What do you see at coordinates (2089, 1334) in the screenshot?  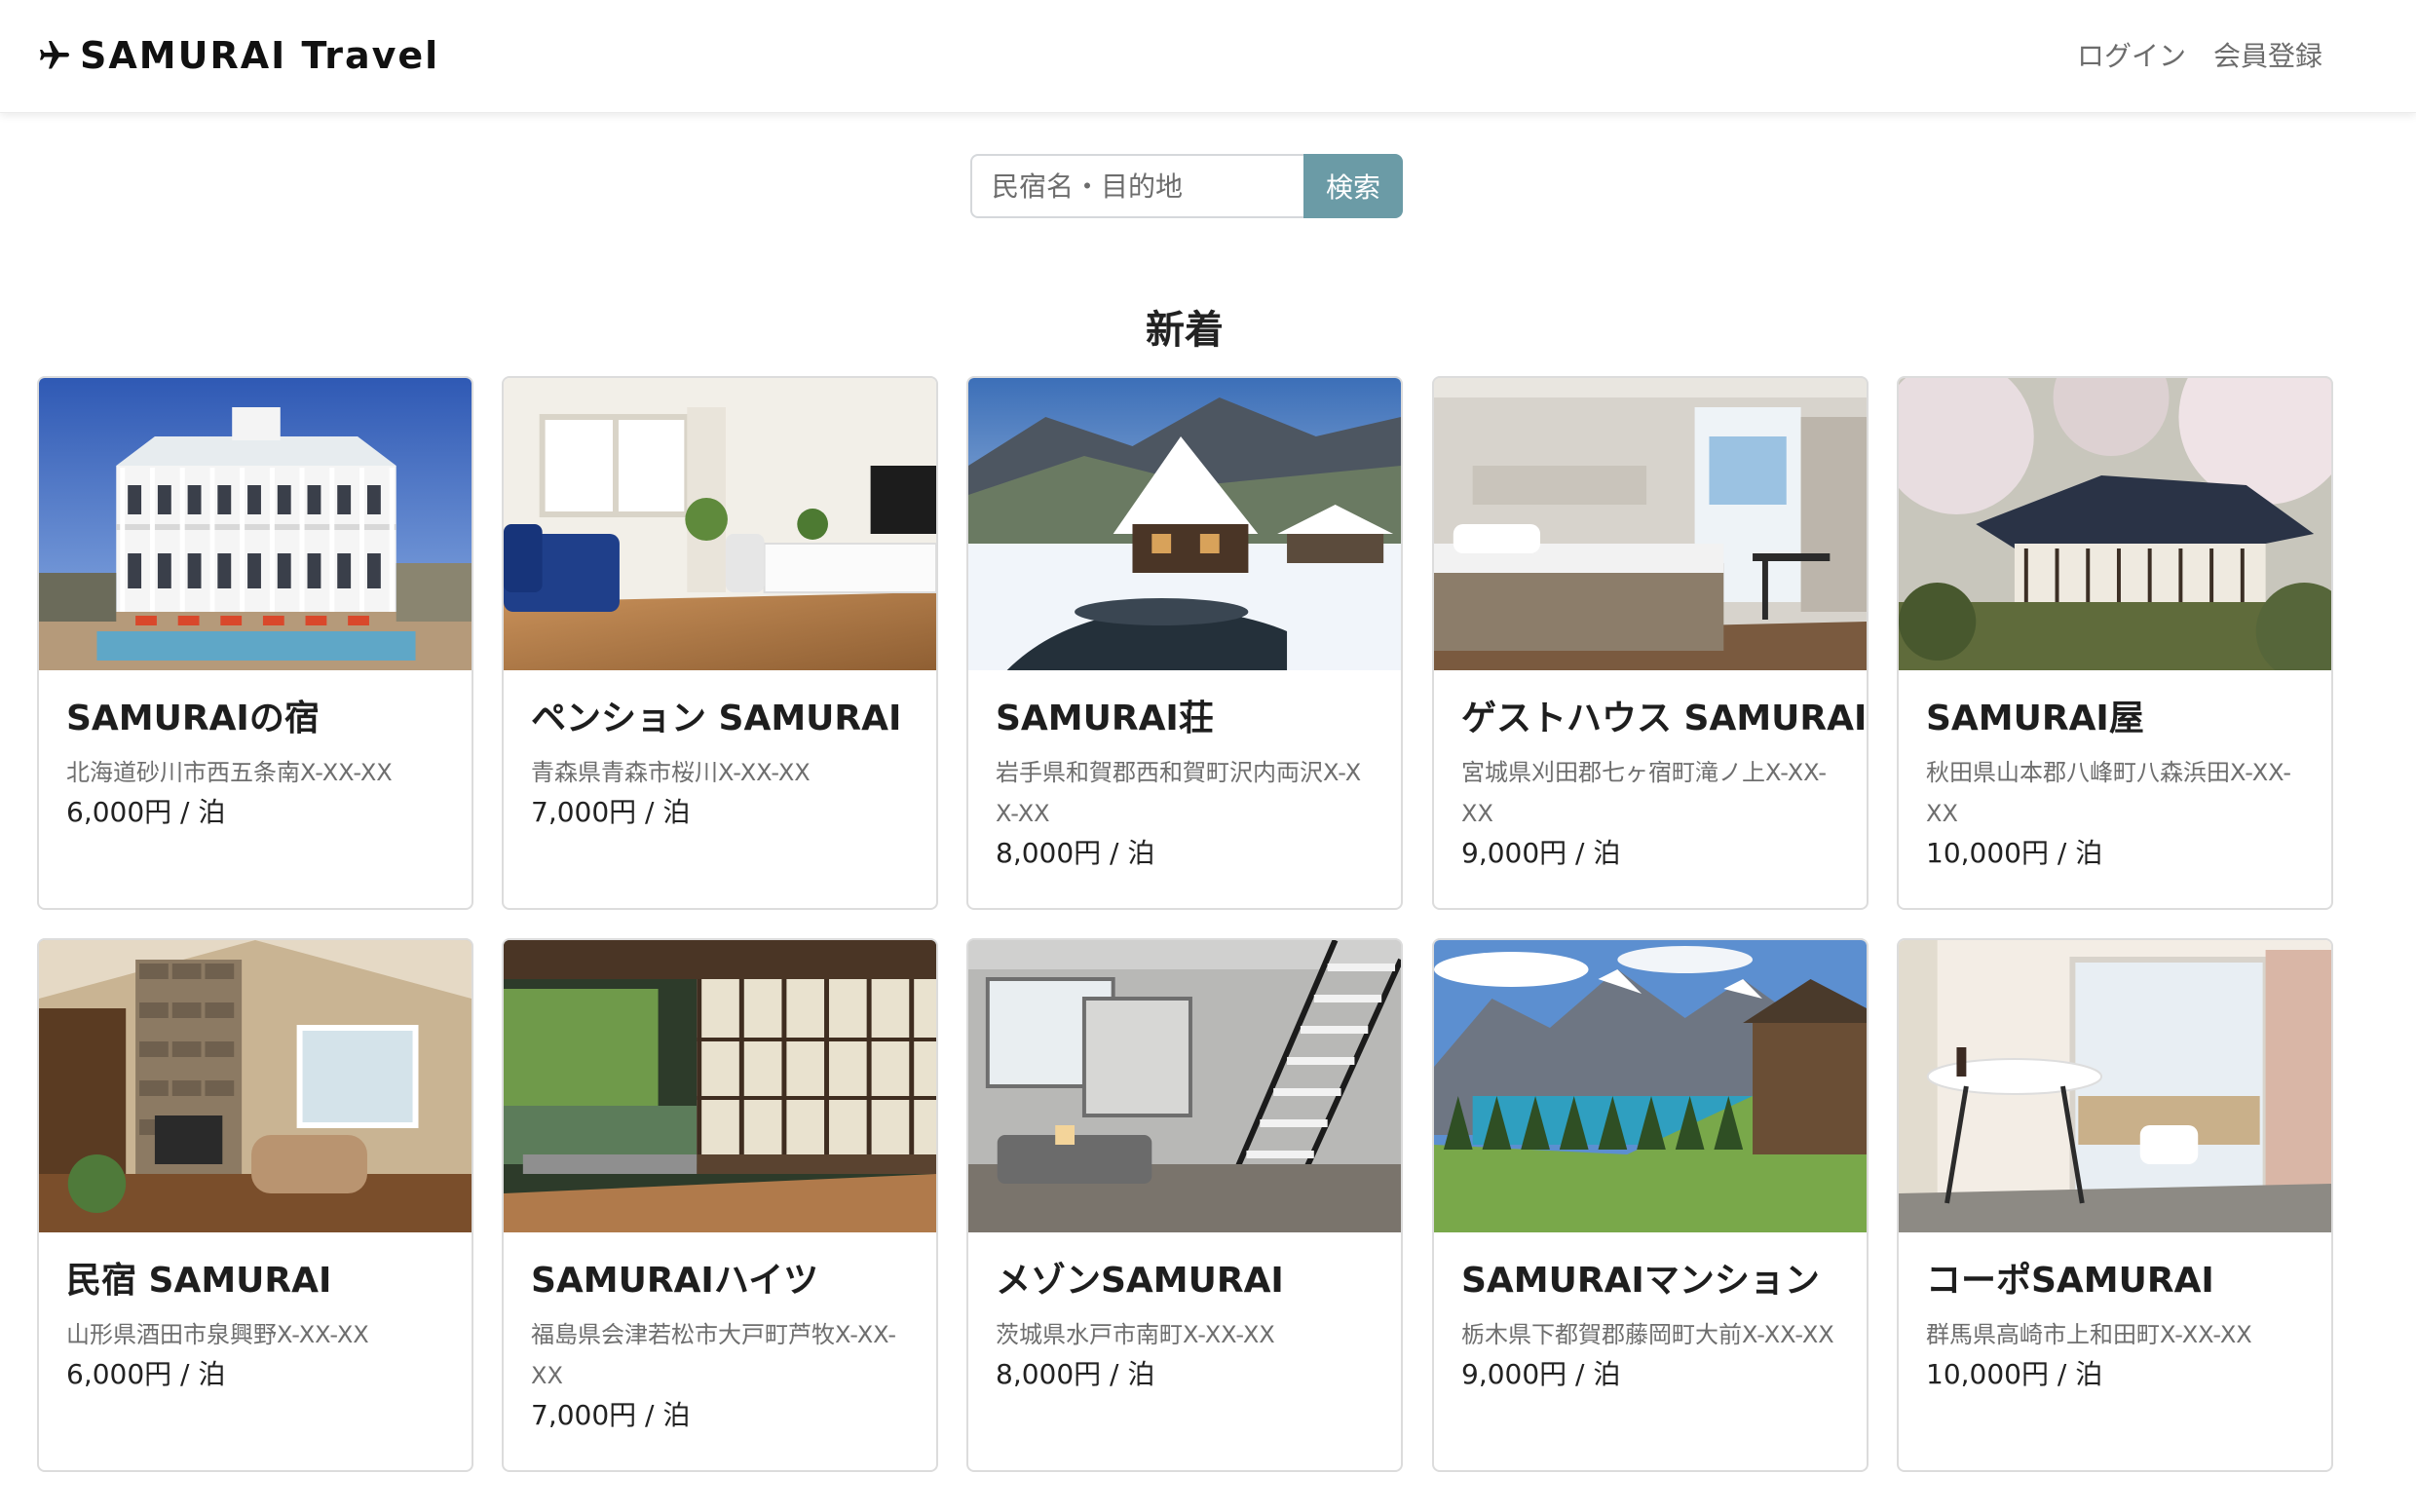 I see `listing-address: 群馬県高崎市上和田町X-XX-XX` at bounding box center [2089, 1334].